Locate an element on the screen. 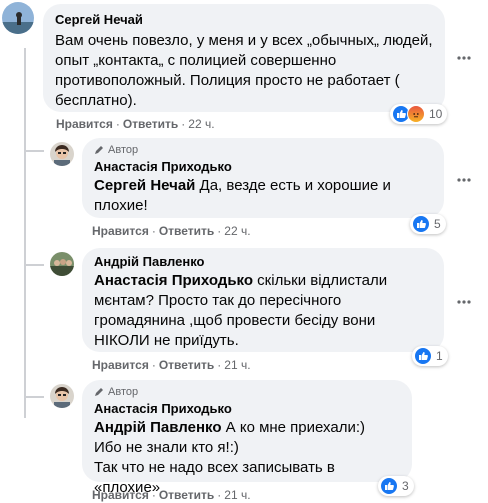 The width and height of the screenshot is (488, 503). reactions-count: 10 is located at coordinates (436, 114).